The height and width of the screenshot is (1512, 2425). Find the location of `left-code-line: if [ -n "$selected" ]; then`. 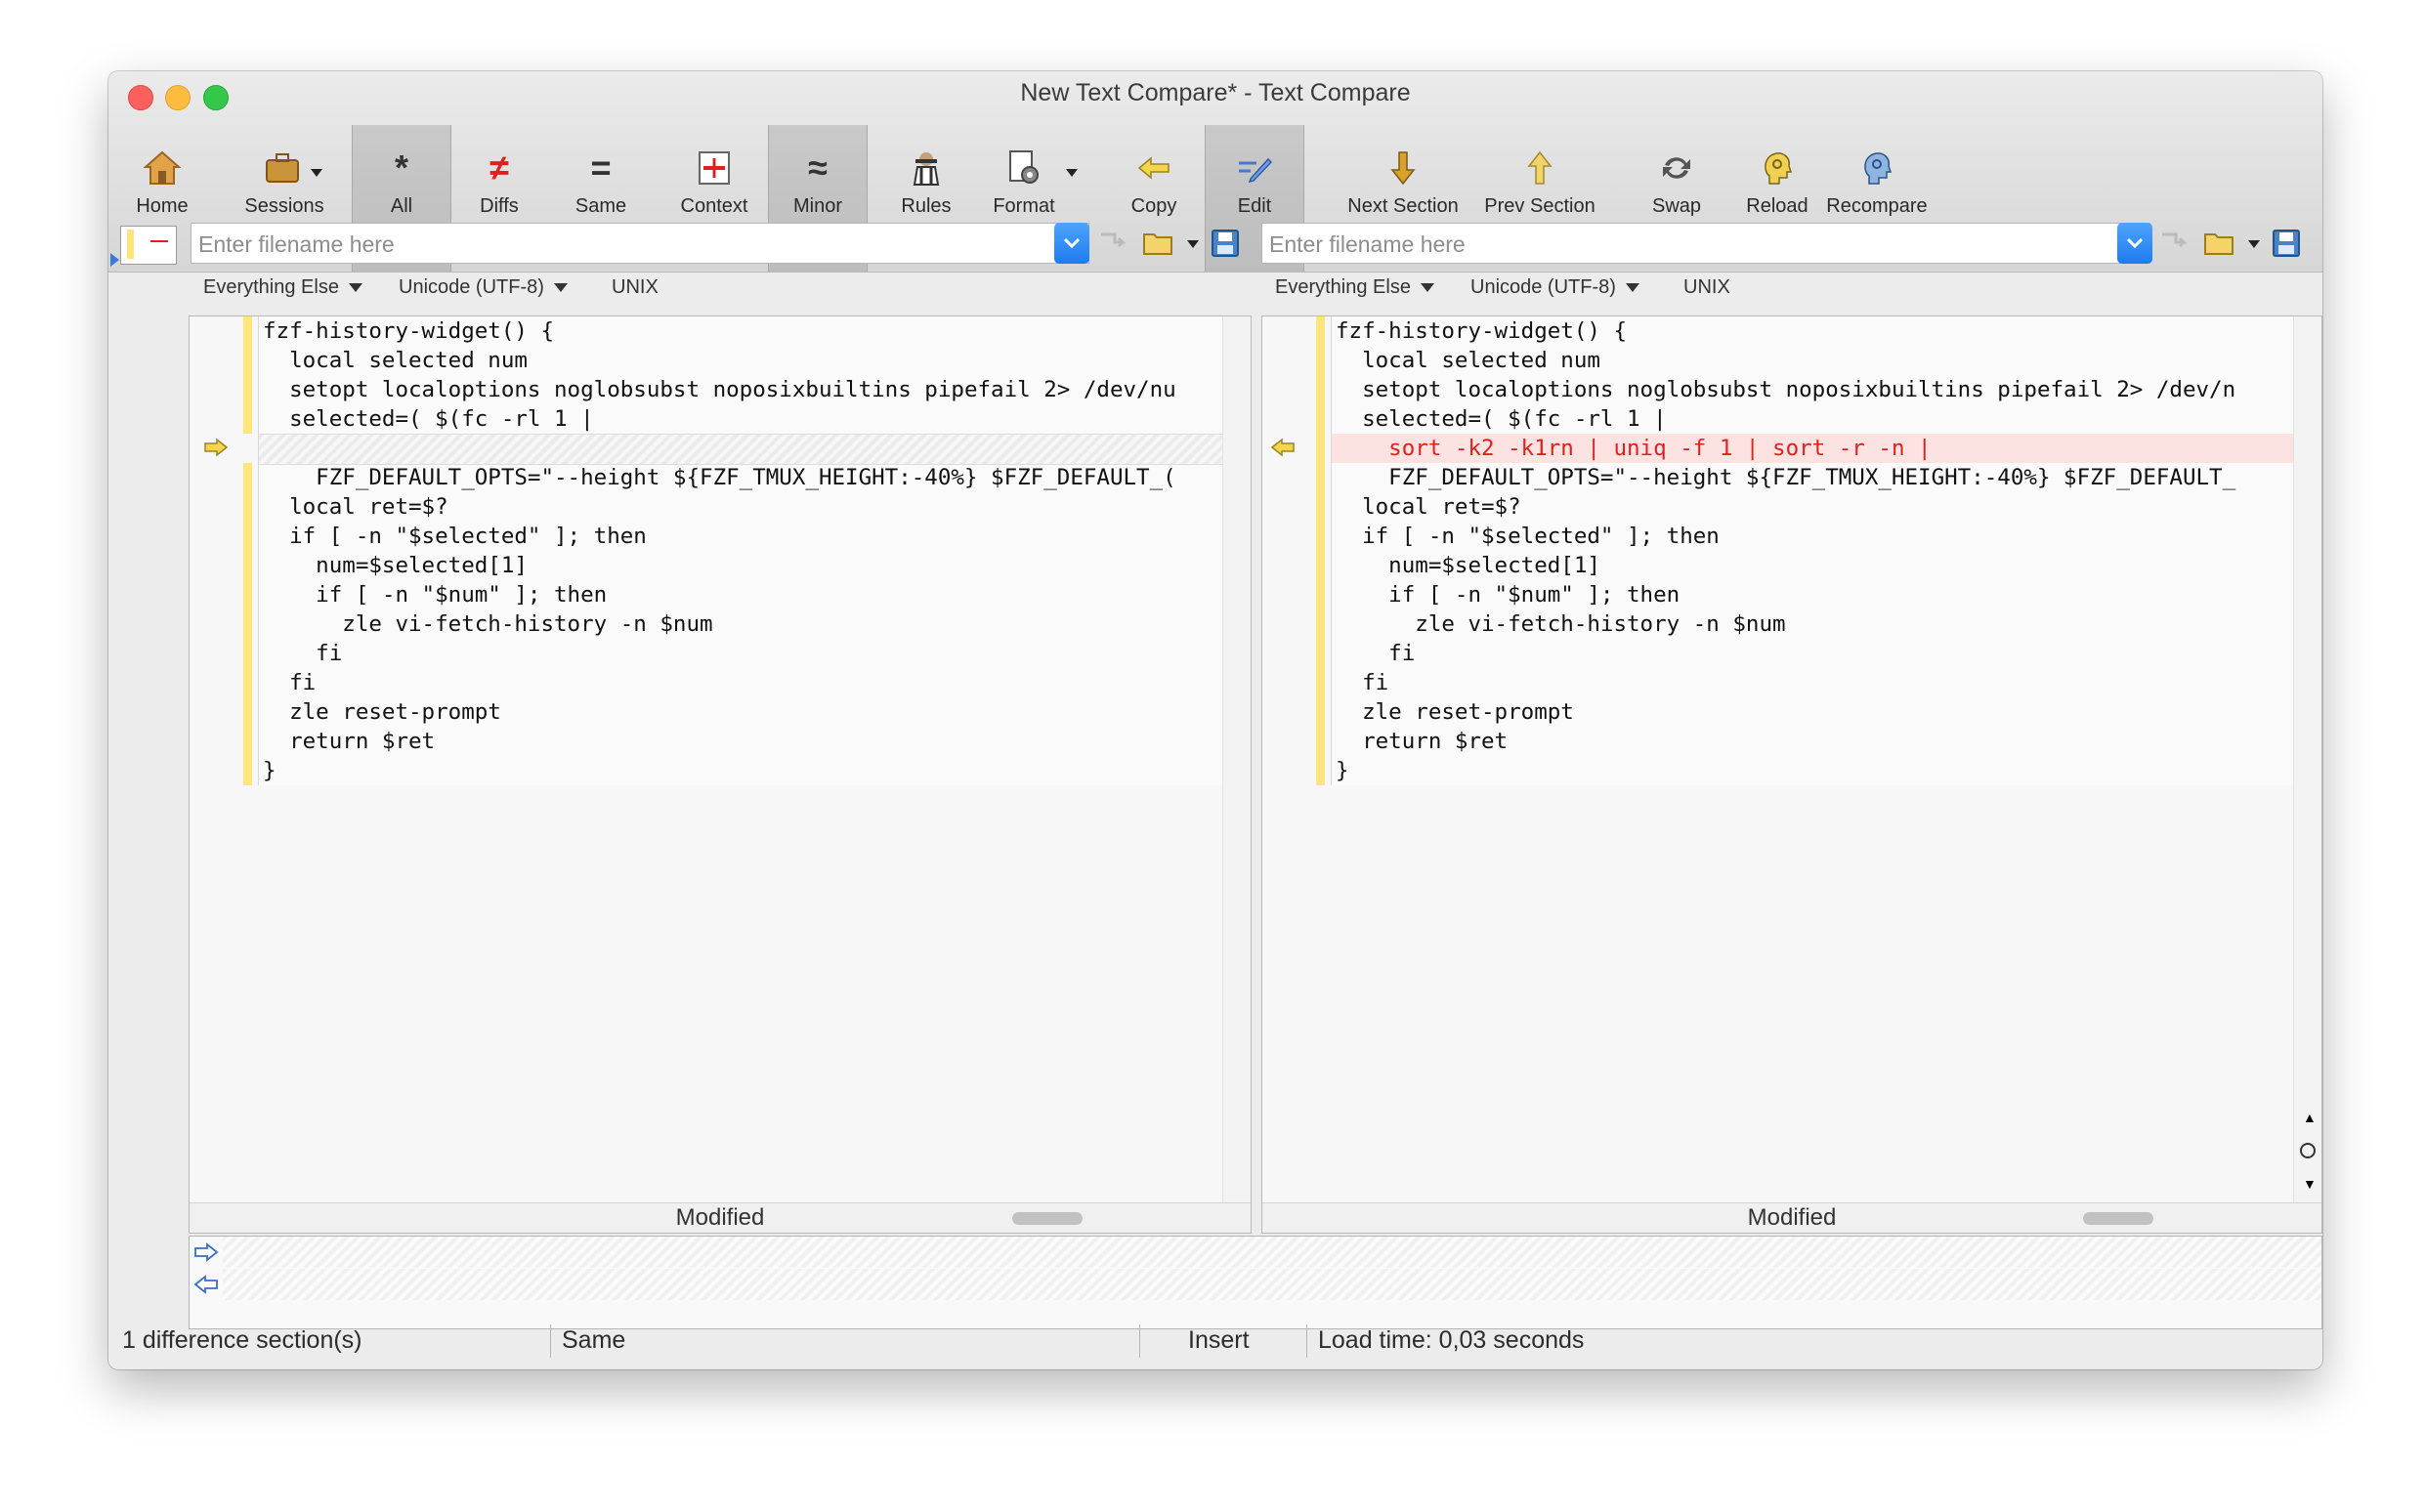

left-code-line: if [ -n "$selected" ]; then is located at coordinates (455, 536).